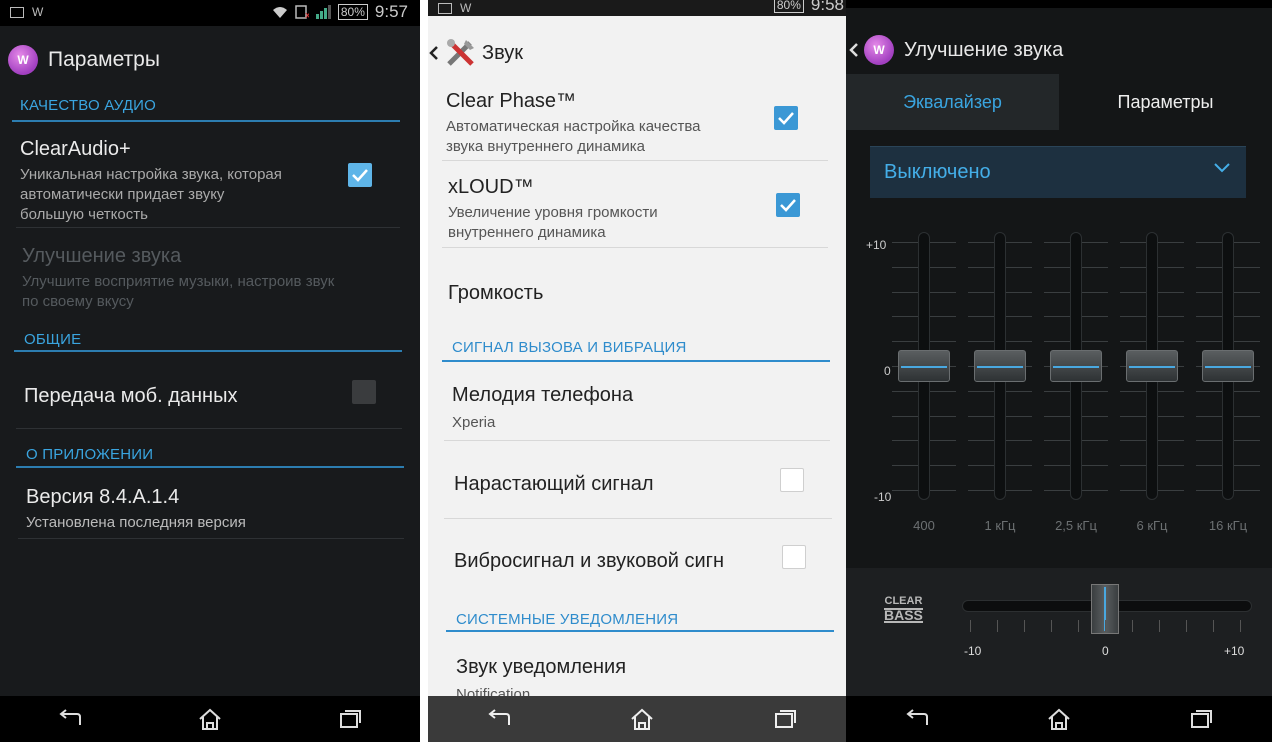 This screenshot has height=742, width=1272. Describe the element at coordinates (903, 609) in the screenshot. I see `clear-bass-logo: CLEAR BASS` at that location.